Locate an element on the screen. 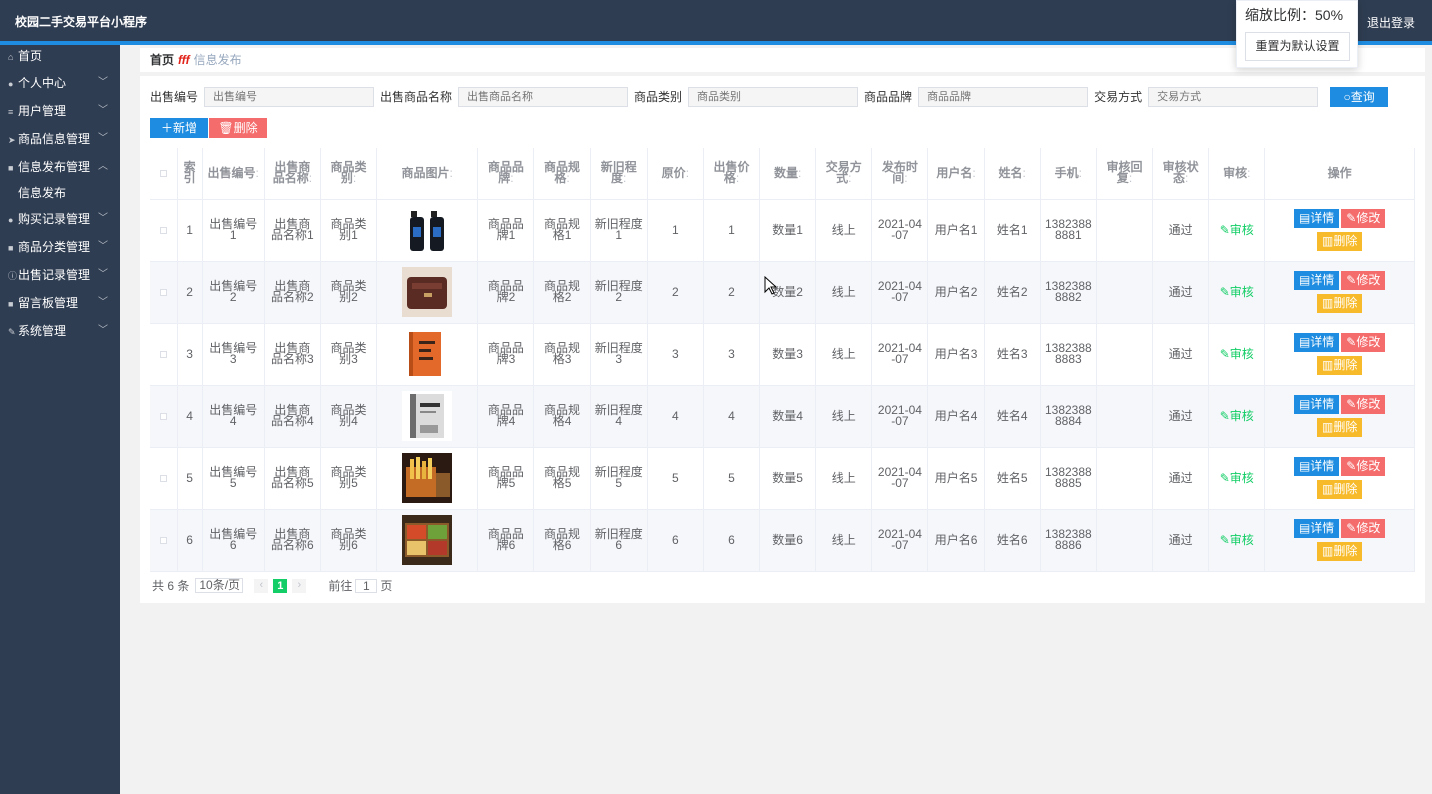 The image size is (1432, 794). sidebar-item-category: ■ 商品分类管理 ﹀ is located at coordinates (60, 247).